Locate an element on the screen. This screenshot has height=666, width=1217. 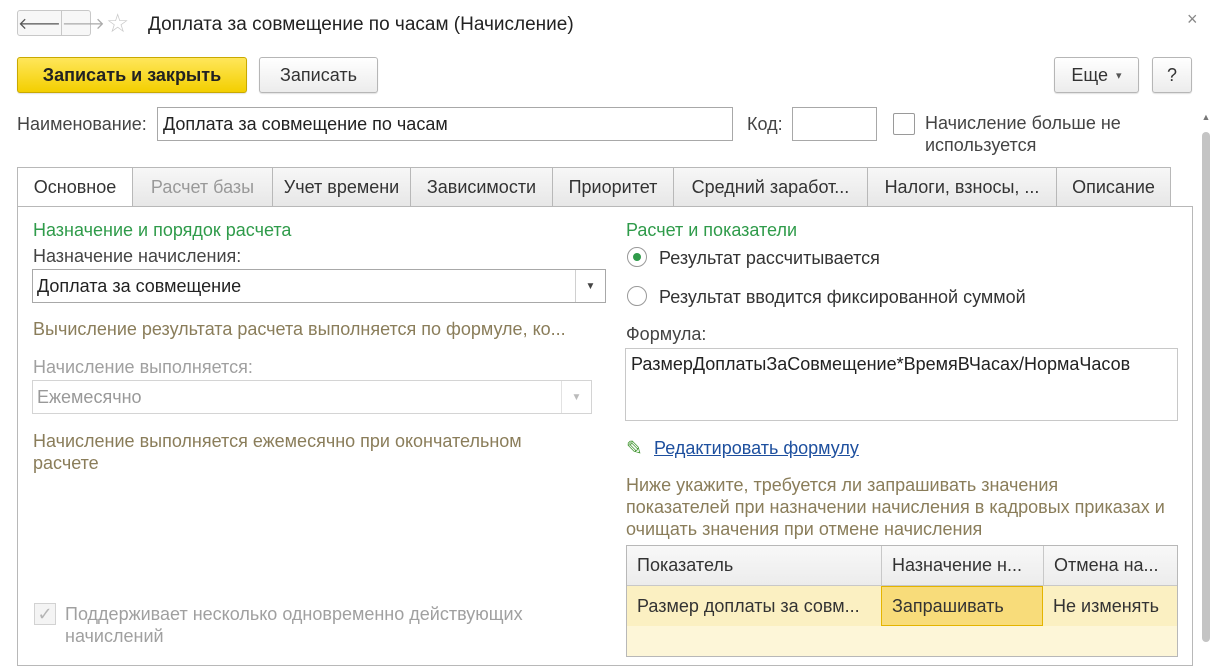
radio-fixed is located at coordinates (637, 296).